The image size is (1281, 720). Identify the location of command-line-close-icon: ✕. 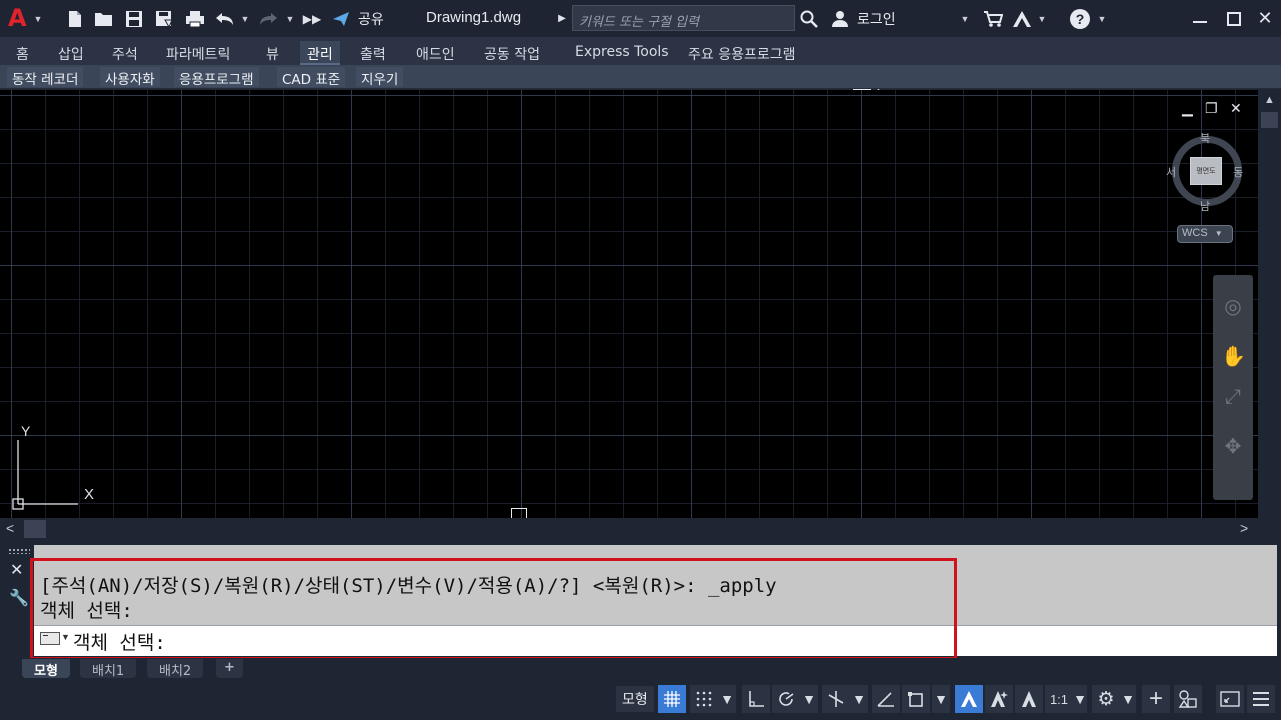
(16, 570).